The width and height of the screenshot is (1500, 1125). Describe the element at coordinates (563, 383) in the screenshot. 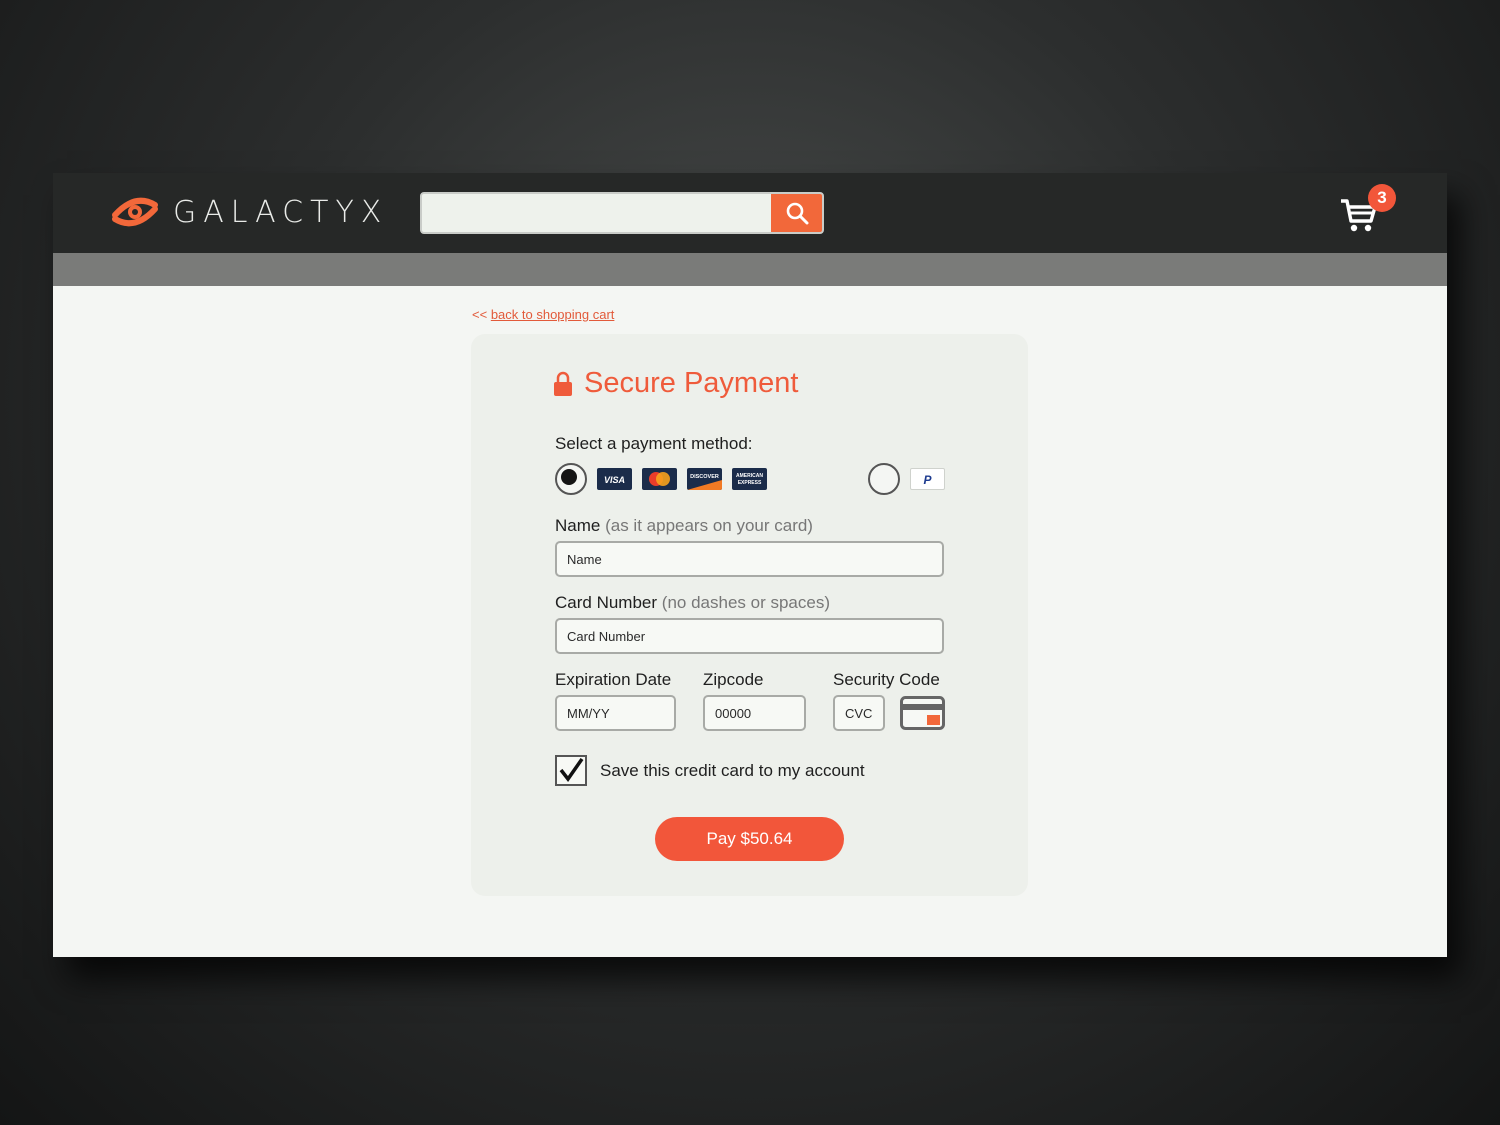

I see `lock-icon` at that location.